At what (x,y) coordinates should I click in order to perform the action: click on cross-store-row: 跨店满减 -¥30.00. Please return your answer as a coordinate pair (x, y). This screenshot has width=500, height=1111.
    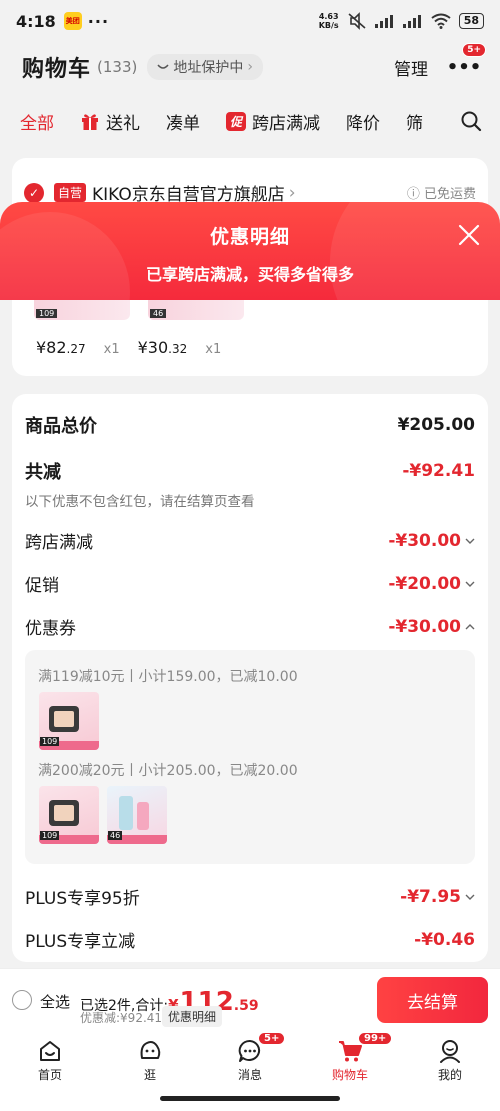
    Looking at the image, I should click on (250, 540).